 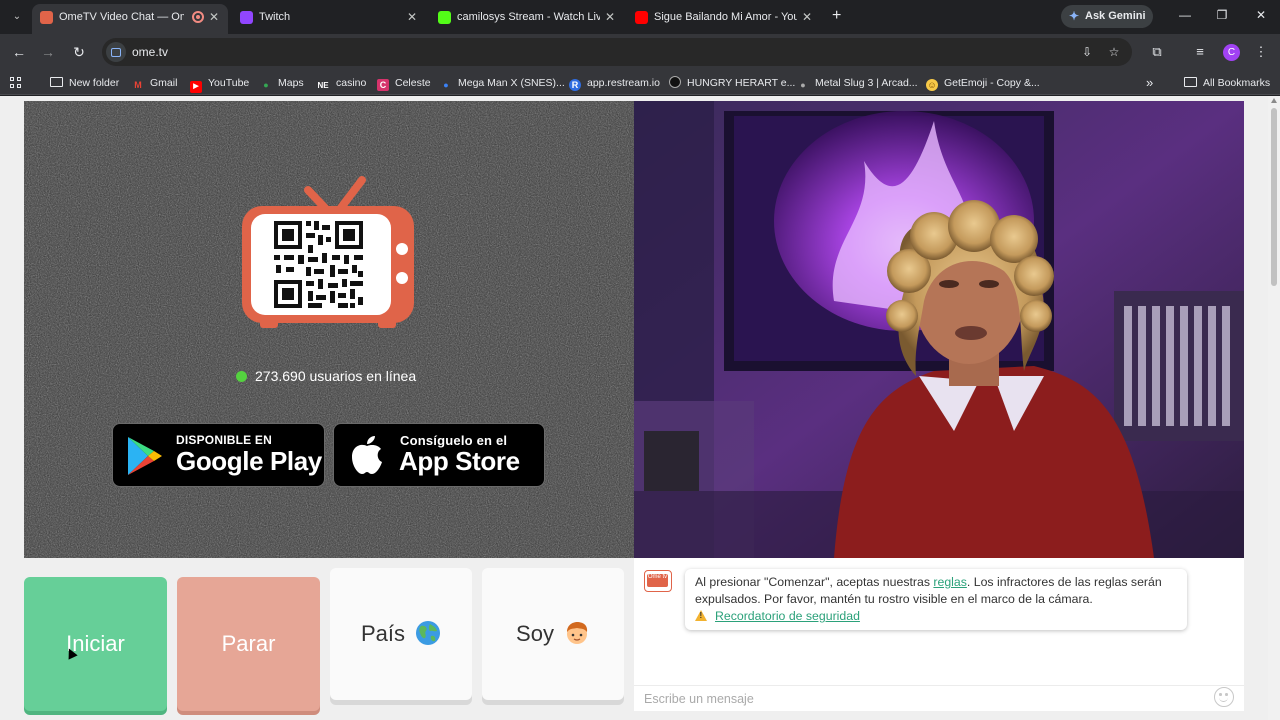 What do you see at coordinates (446, 85) in the screenshot?
I see `megaman-icon: ●` at bounding box center [446, 85].